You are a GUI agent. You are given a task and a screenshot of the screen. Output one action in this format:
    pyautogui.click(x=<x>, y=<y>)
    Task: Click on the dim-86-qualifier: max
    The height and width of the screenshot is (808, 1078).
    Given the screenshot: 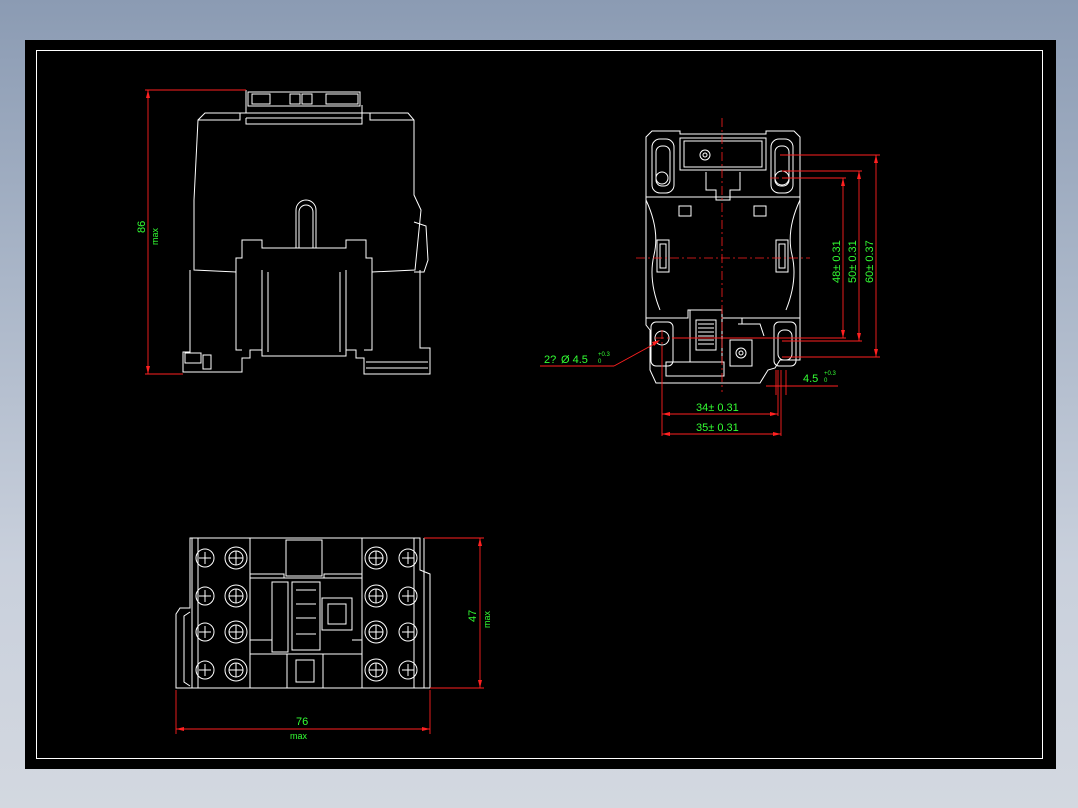 What is the action you would take?
    pyautogui.click(x=155, y=236)
    